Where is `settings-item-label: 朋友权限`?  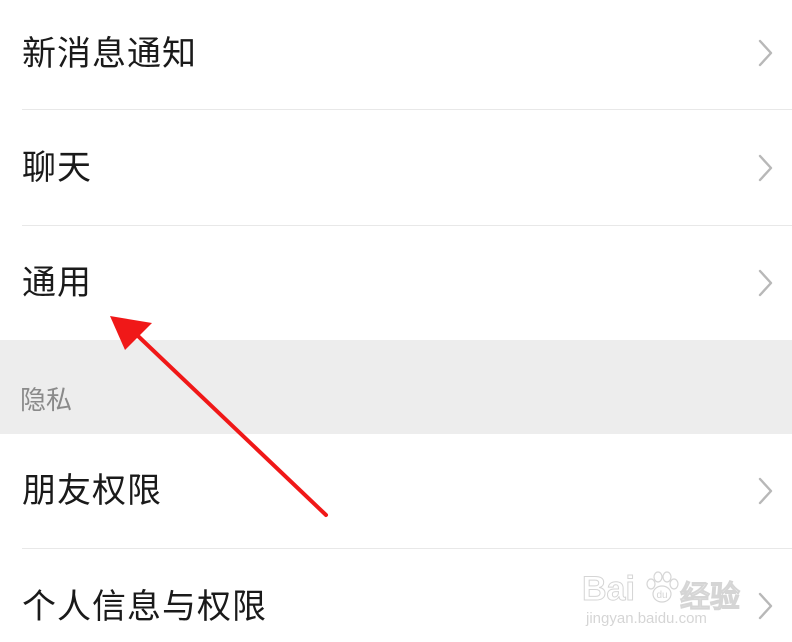
settings-item-label: 朋友权限 is located at coordinates (92, 491).